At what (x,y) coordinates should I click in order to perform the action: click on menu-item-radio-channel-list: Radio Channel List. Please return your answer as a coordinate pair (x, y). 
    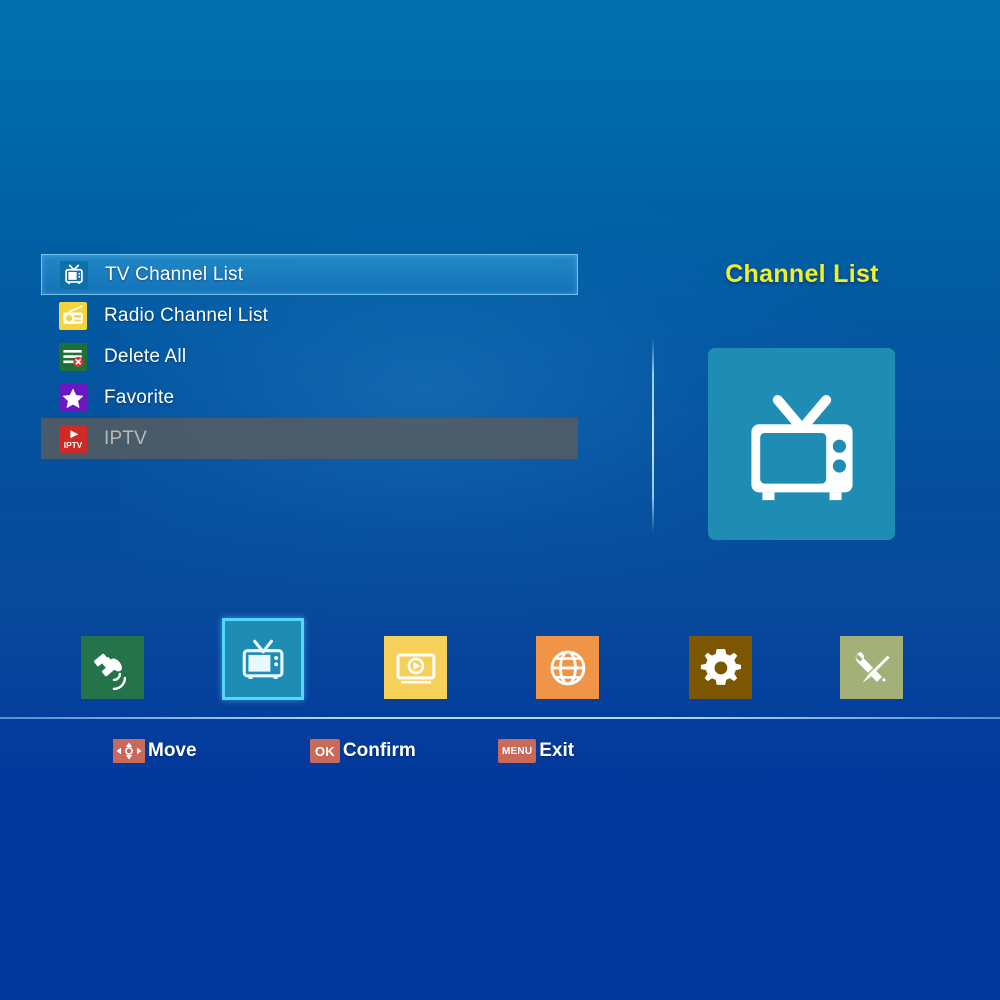
    Looking at the image, I should click on (309, 315).